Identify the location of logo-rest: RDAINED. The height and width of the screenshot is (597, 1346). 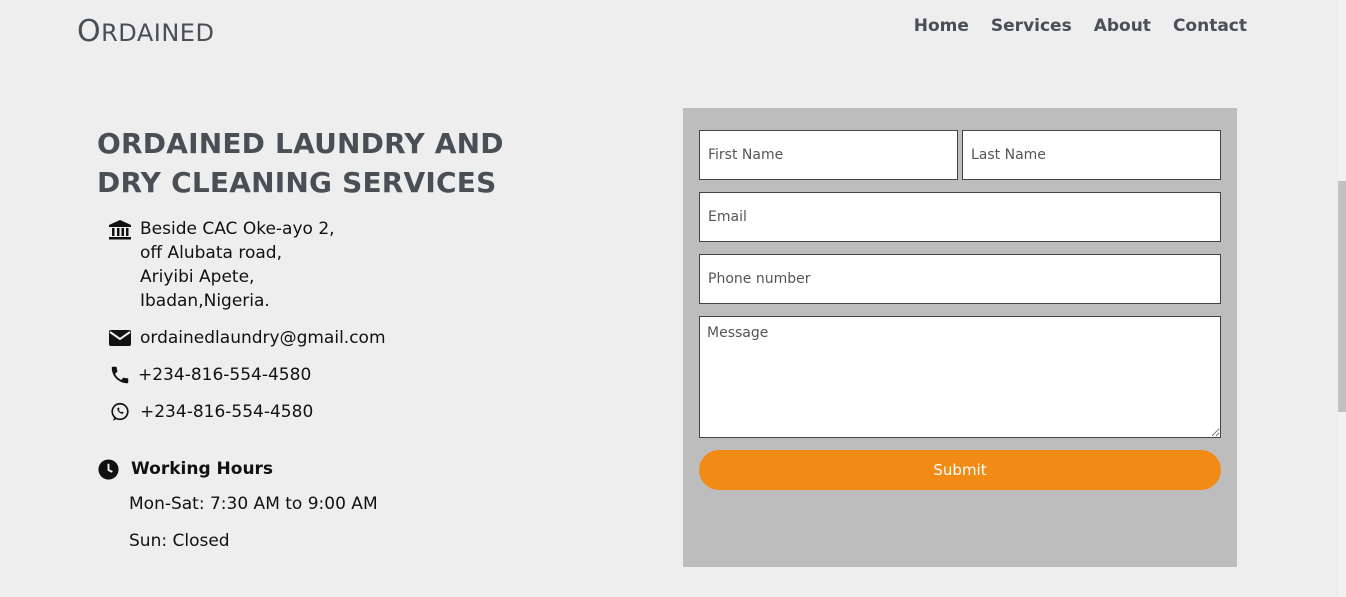
(158, 33).